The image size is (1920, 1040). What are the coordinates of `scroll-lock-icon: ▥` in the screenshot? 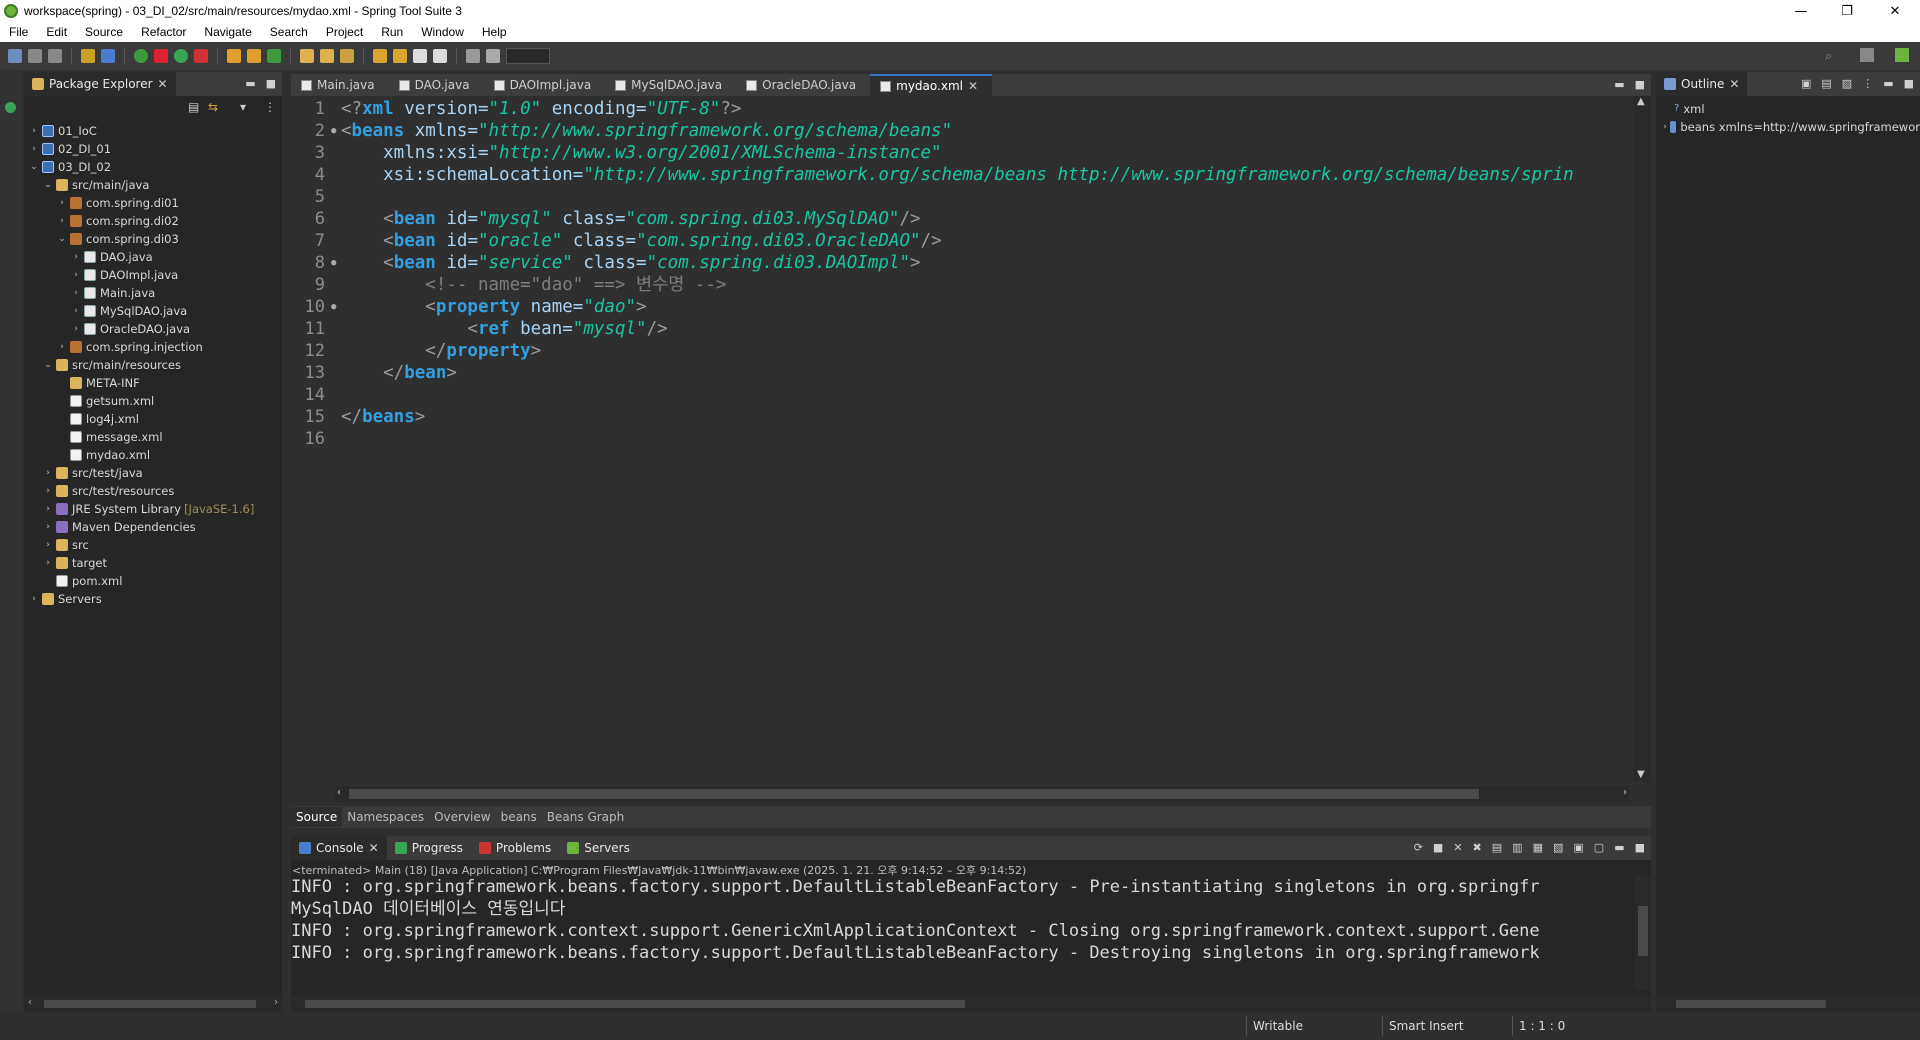 It's located at (1517, 847).